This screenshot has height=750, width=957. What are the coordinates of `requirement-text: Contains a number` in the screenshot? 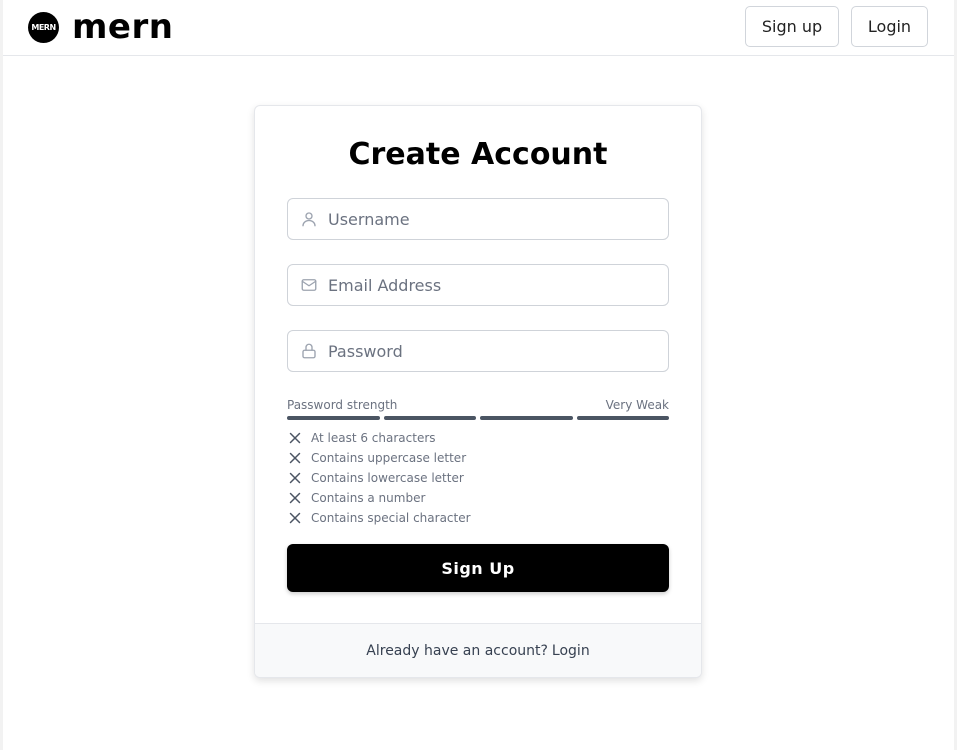 It's located at (368, 498).